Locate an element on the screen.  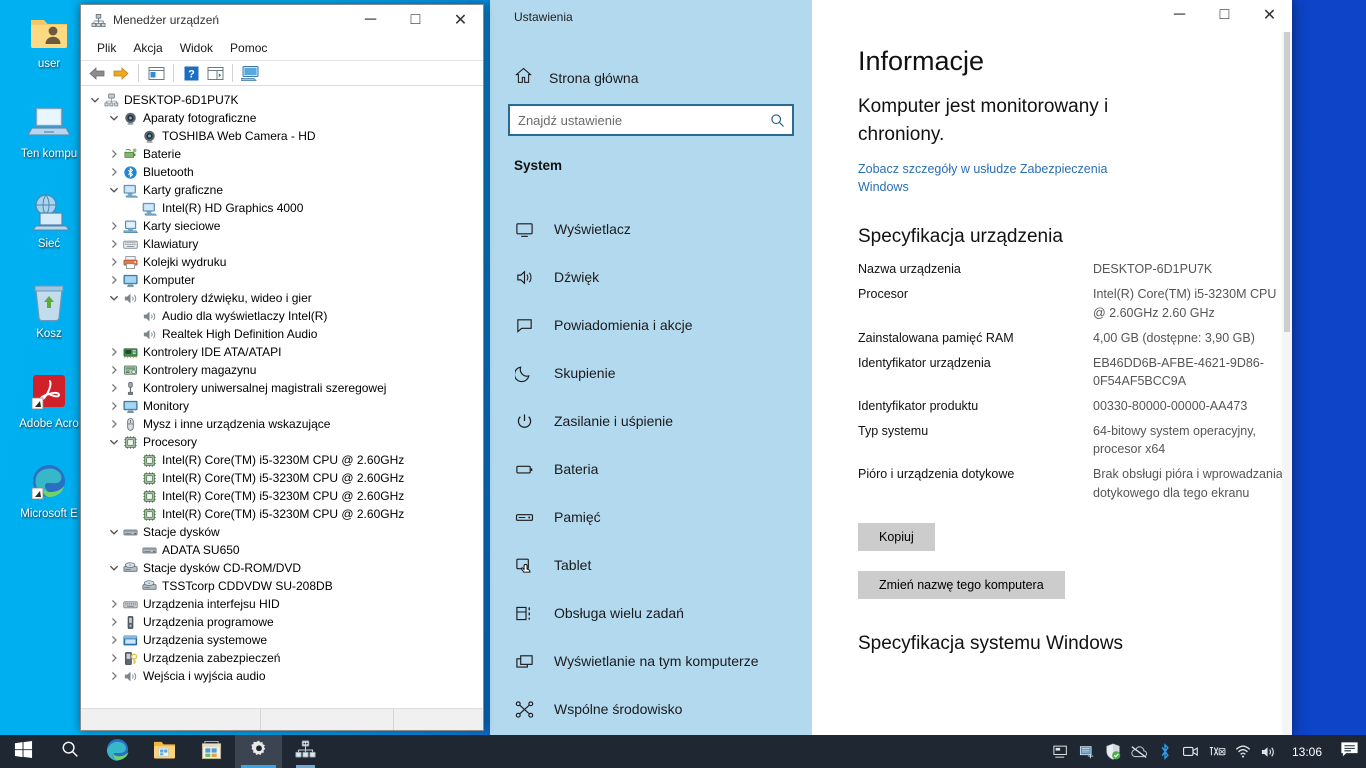
tree-item: Klawiatury is located at coordinates (282, 244).